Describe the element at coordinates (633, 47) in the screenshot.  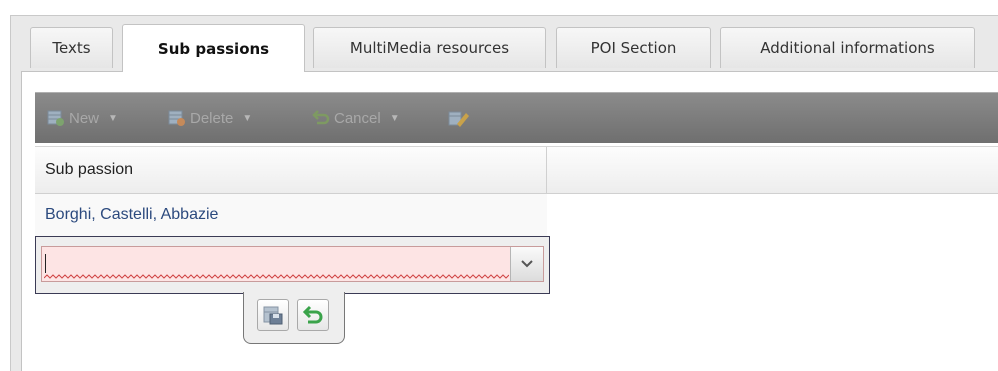
I see `tab-poi-section: POI Section` at that location.